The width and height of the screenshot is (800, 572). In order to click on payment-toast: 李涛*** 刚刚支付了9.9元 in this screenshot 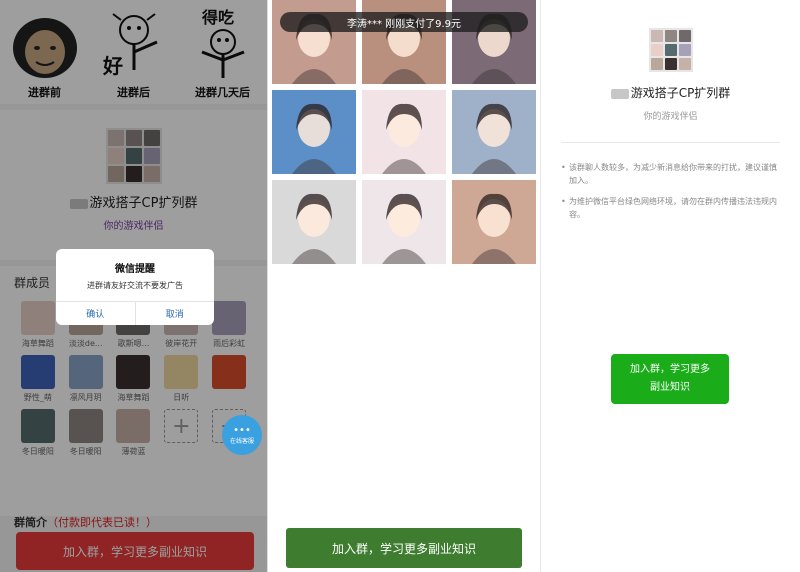, I will do `click(404, 22)`.